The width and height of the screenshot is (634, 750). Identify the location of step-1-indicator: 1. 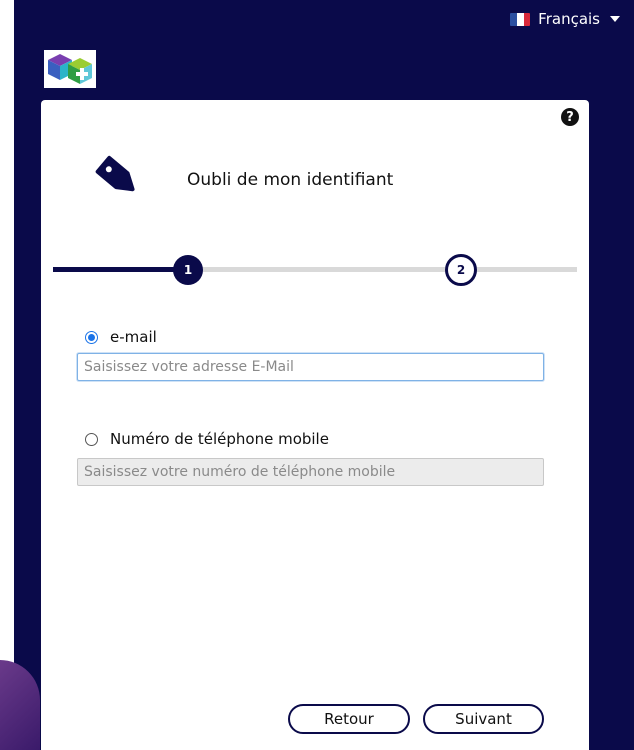
(188, 270).